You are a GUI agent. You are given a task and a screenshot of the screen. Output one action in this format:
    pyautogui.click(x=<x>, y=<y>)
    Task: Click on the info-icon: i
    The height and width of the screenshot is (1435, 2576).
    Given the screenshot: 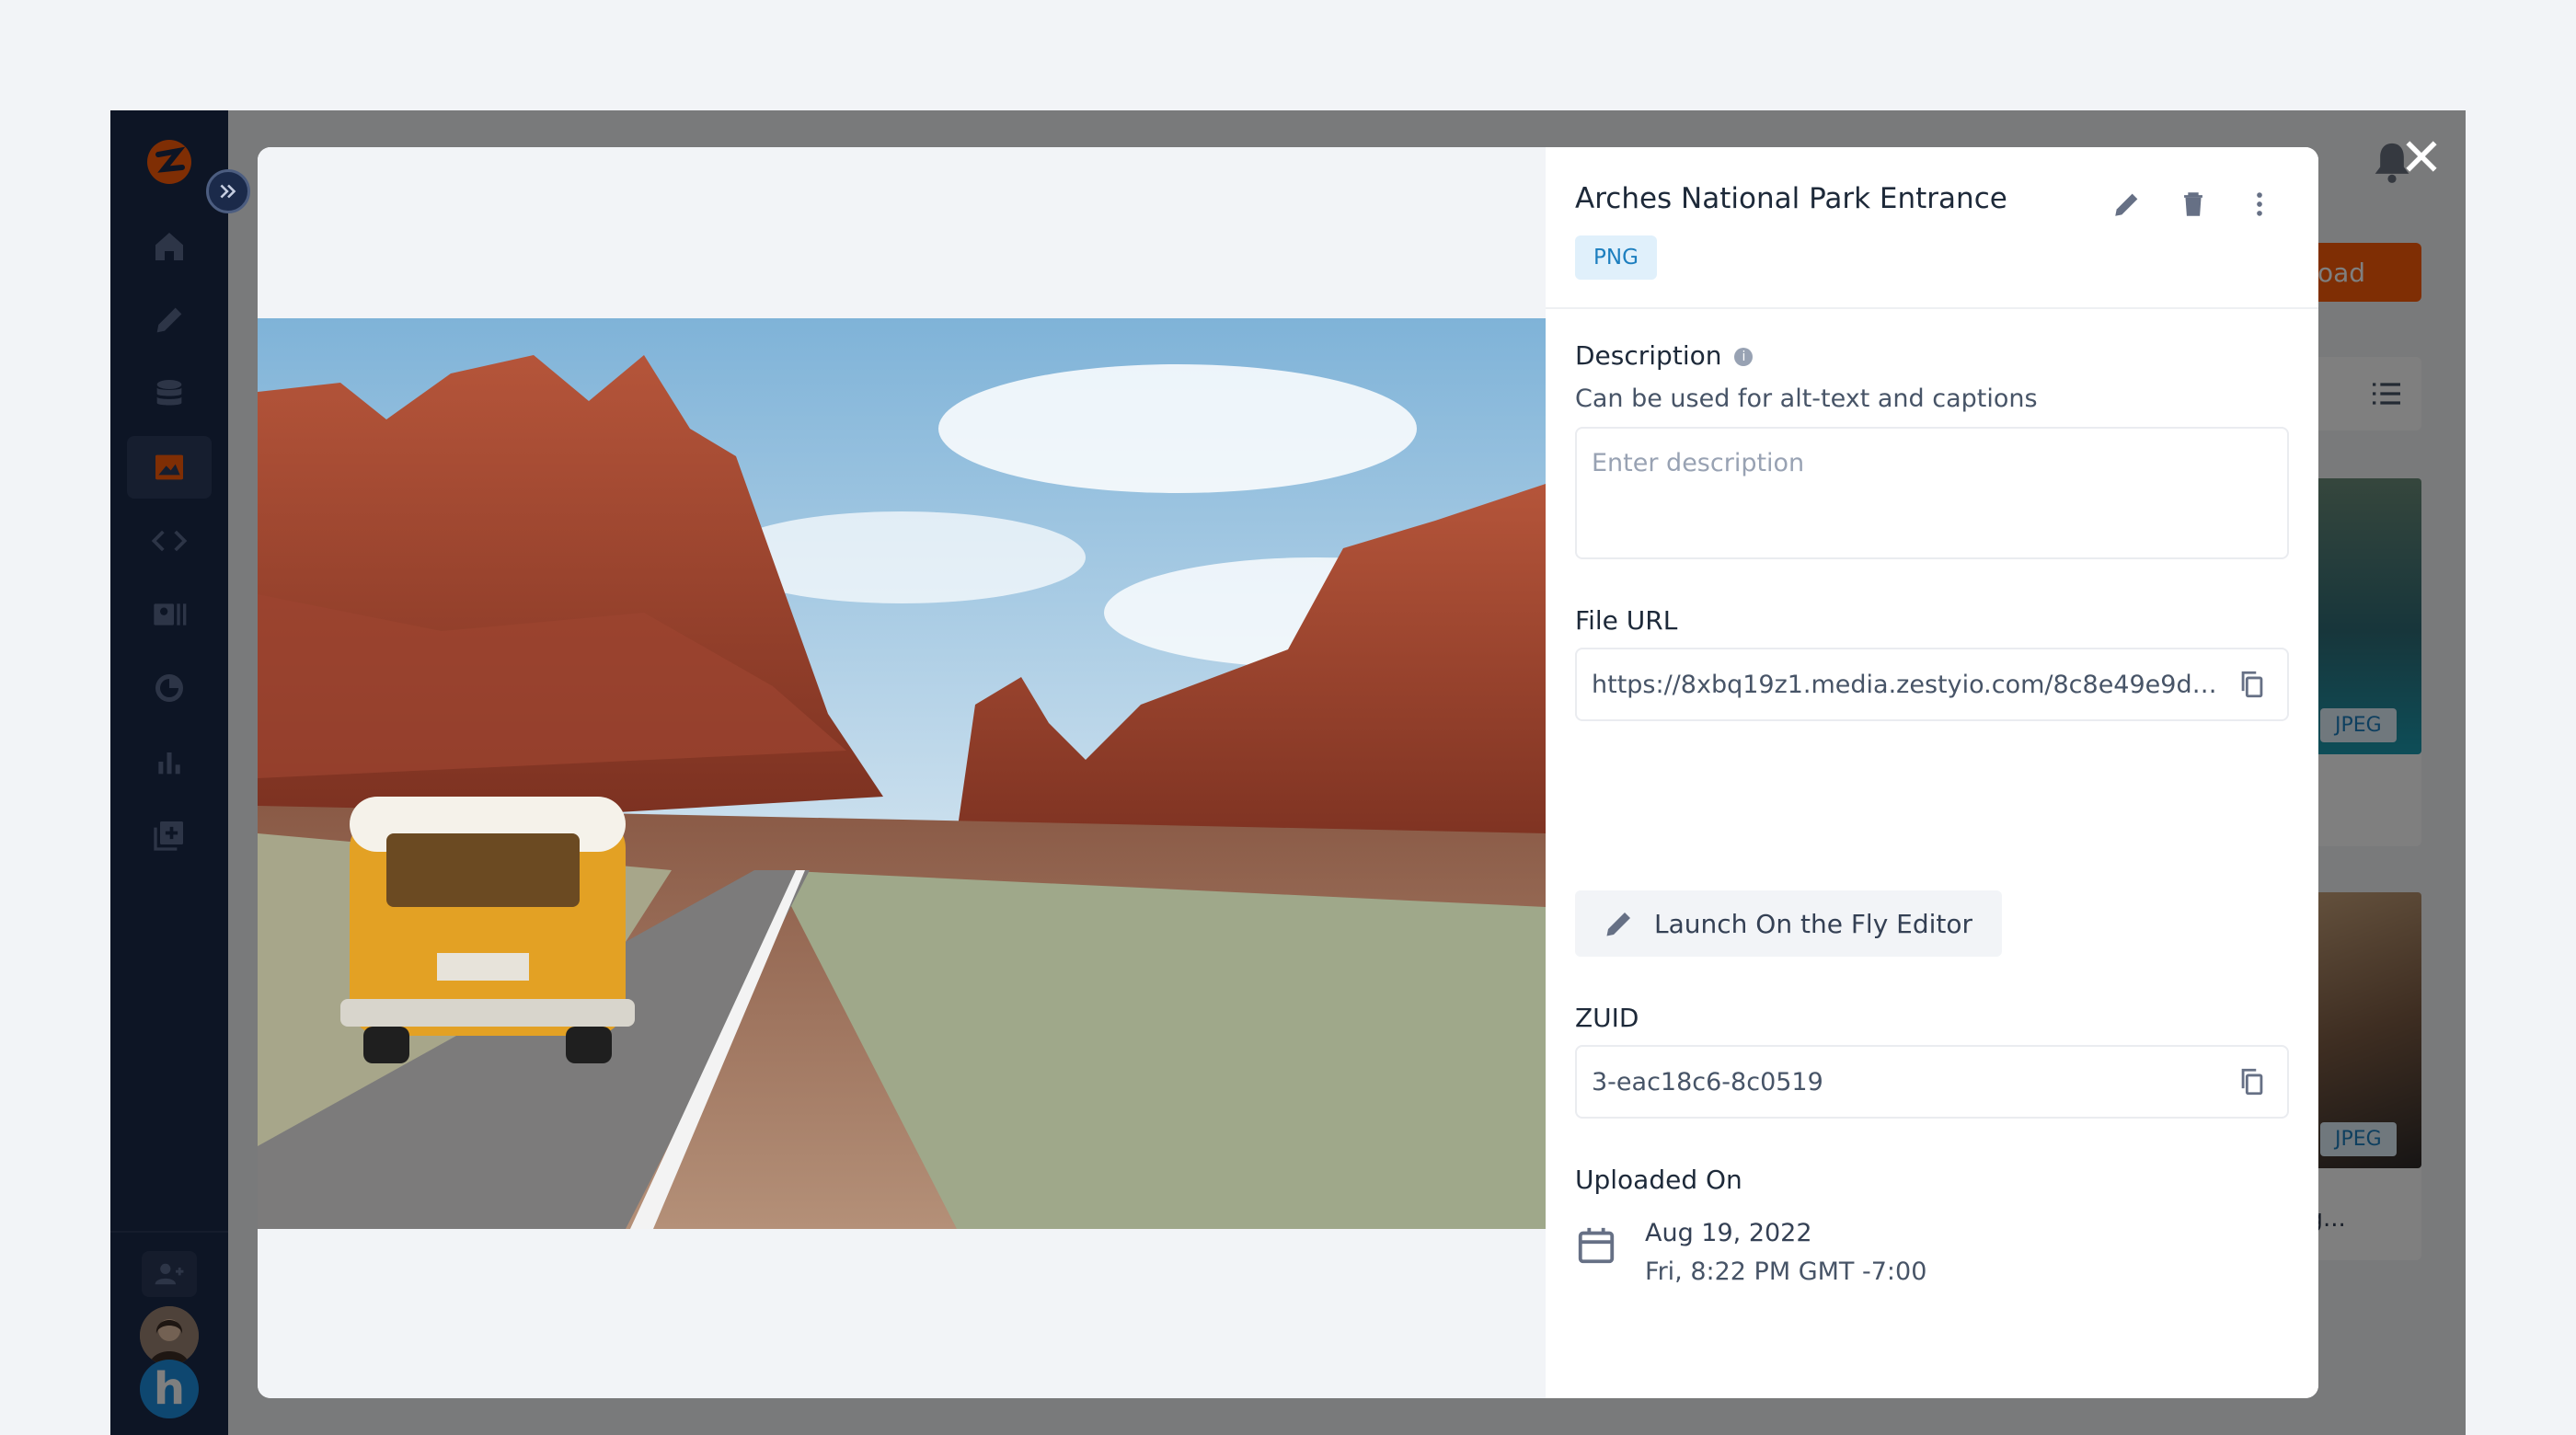 What is the action you would take?
    pyautogui.click(x=1744, y=357)
    